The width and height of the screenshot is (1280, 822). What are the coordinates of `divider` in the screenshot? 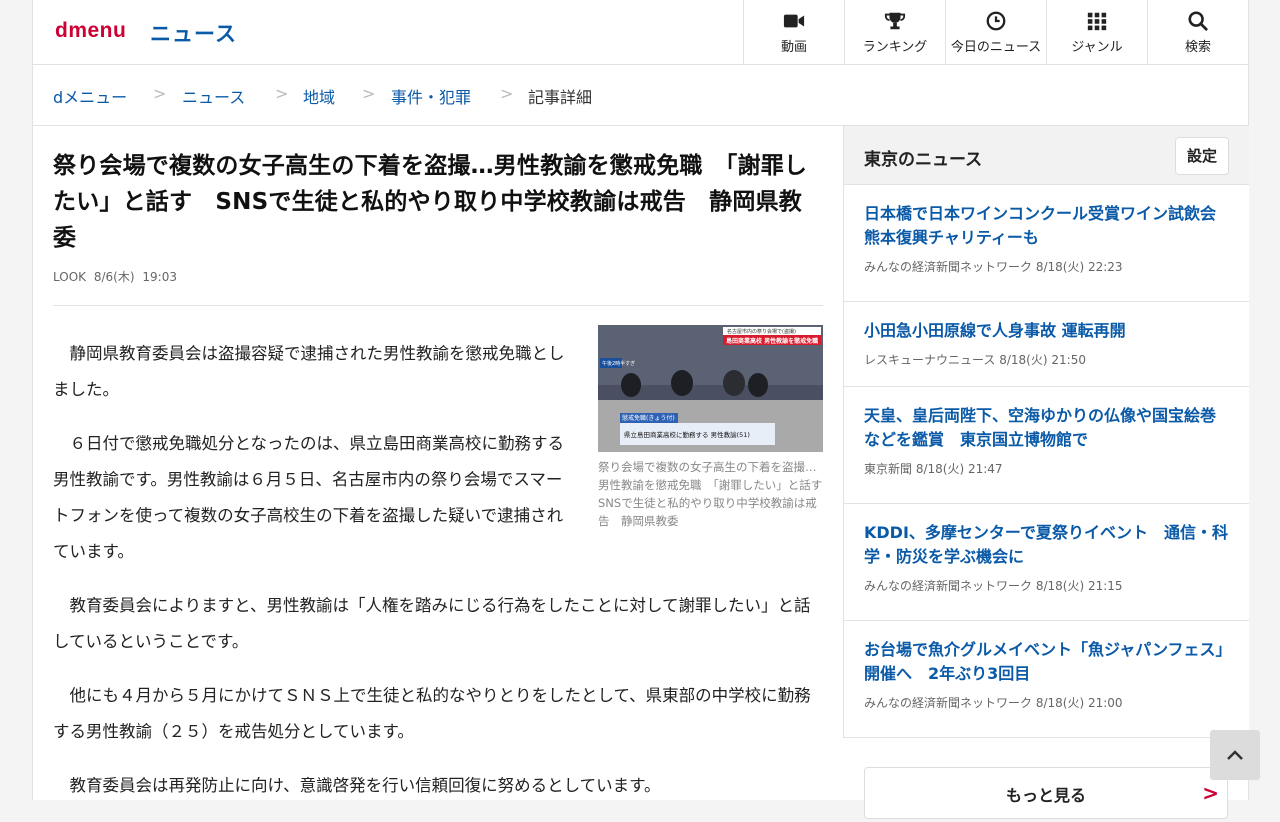 It's located at (438, 305).